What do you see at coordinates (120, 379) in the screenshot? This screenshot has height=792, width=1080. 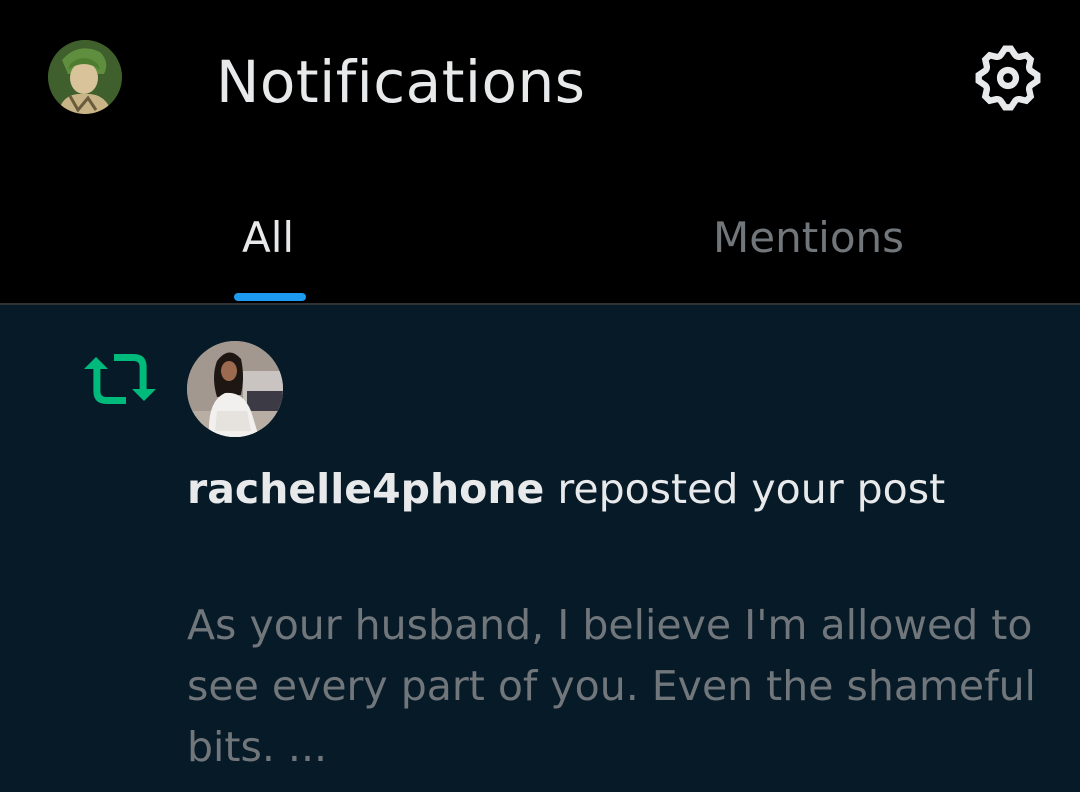 I see `repost-icon` at bounding box center [120, 379].